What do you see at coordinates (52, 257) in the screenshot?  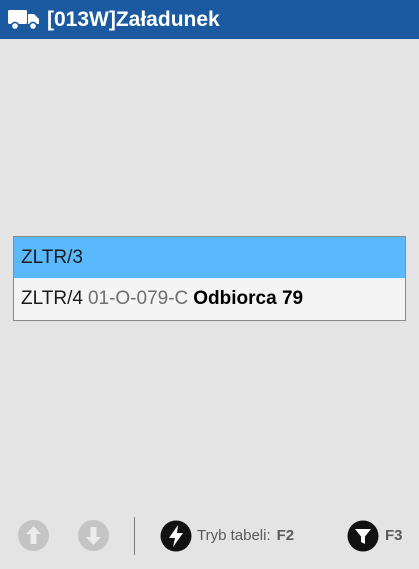 I see `list-item-code: ZLTR/3` at bounding box center [52, 257].